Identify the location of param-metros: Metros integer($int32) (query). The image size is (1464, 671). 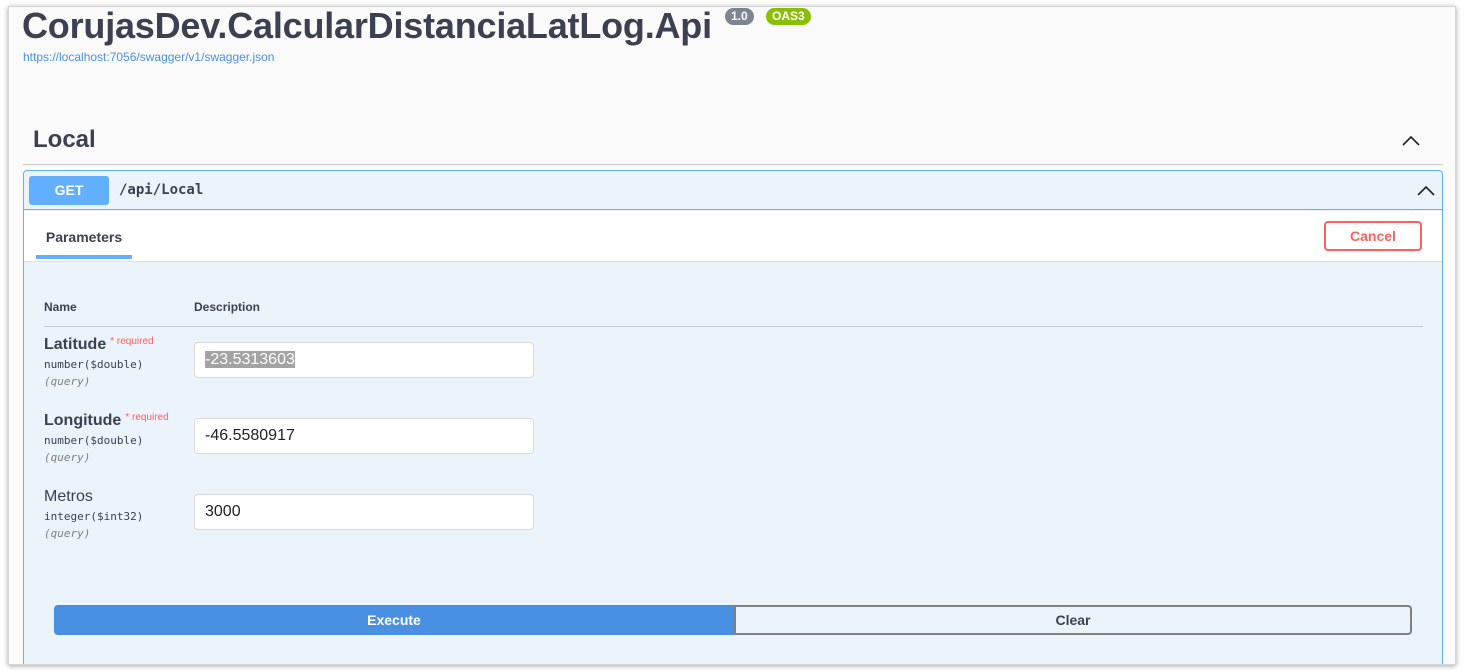
(93, 514).